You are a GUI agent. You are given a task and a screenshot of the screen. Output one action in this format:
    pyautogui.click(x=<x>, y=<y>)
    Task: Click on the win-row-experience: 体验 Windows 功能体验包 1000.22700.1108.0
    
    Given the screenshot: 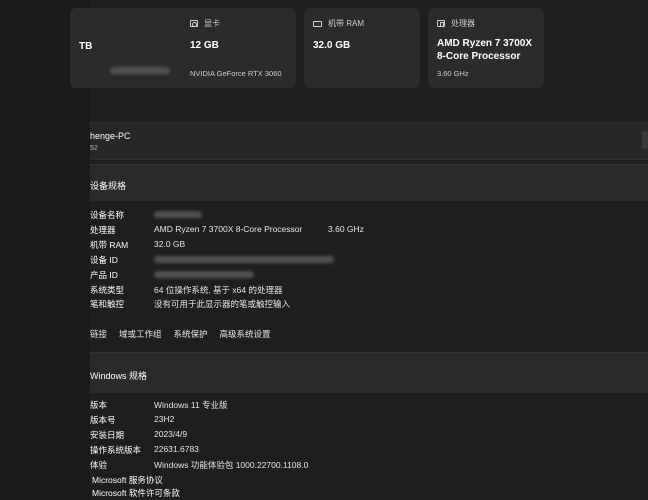 What is the action you would take?
    pyautogui.click(x=320, y=464)
    